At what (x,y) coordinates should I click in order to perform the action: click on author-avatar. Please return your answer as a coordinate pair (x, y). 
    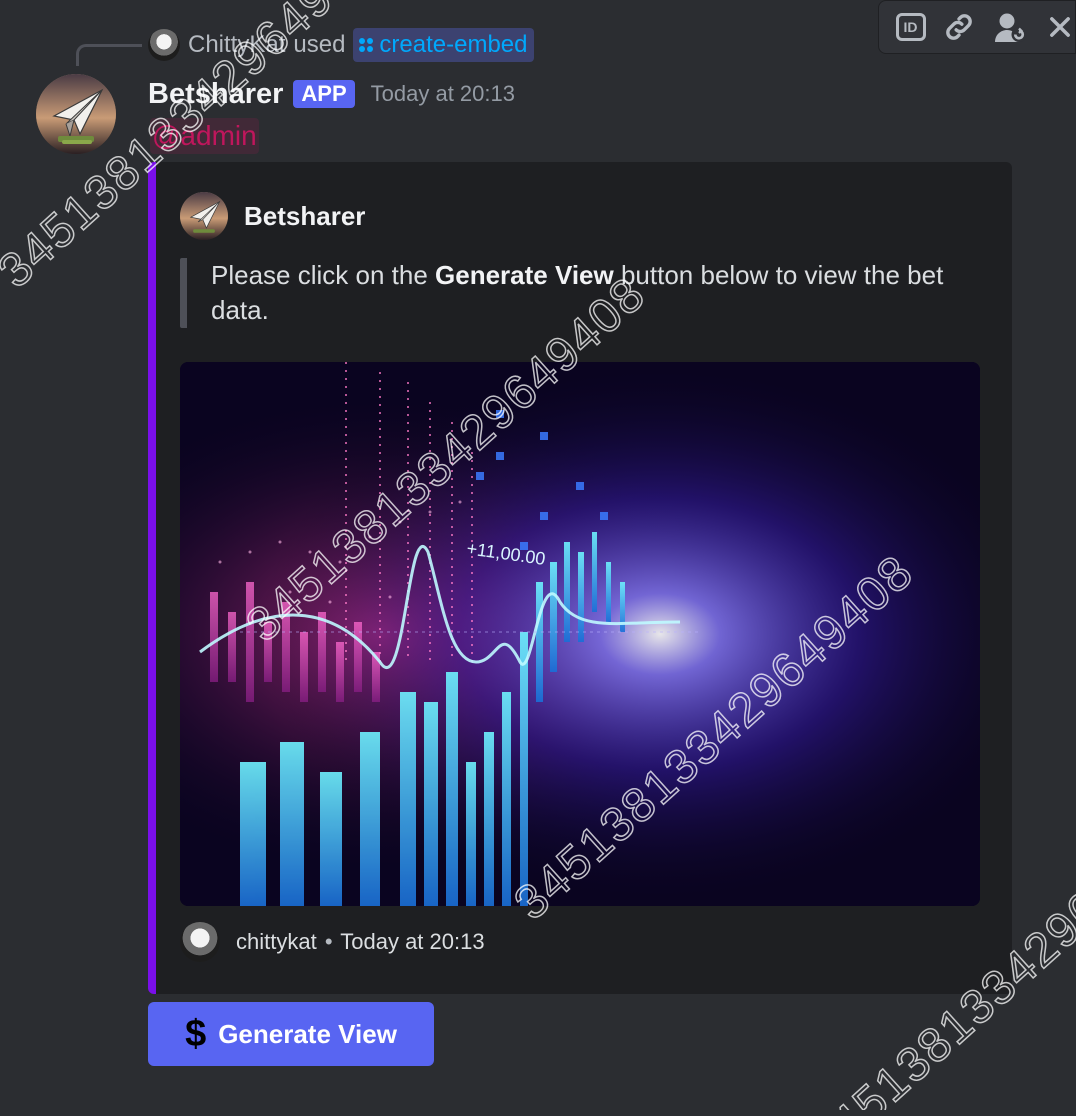
    Looking at the image, I should click on (76, 114).